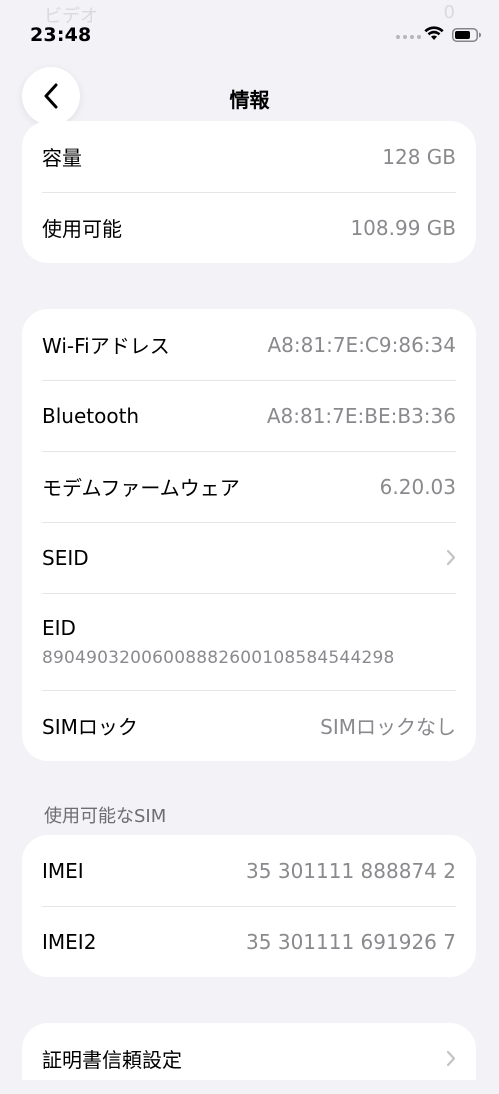 The height and width of the screenshot is (1094, 499). What do you see at coordinates (105, 816) in the screenshot?
I see `available-sim-header: 使用可能なSIM` at bounding box center [105, 816].